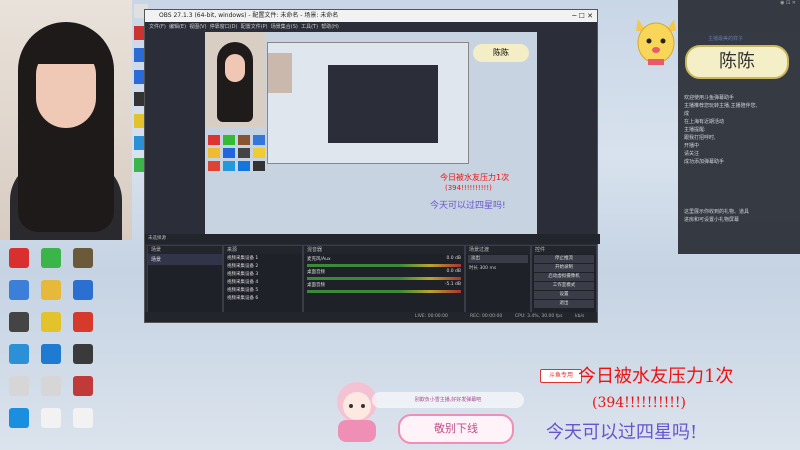 The image size is (800, 450). I want to click on mixer-dock-title: 混音器, so click(384, 250).